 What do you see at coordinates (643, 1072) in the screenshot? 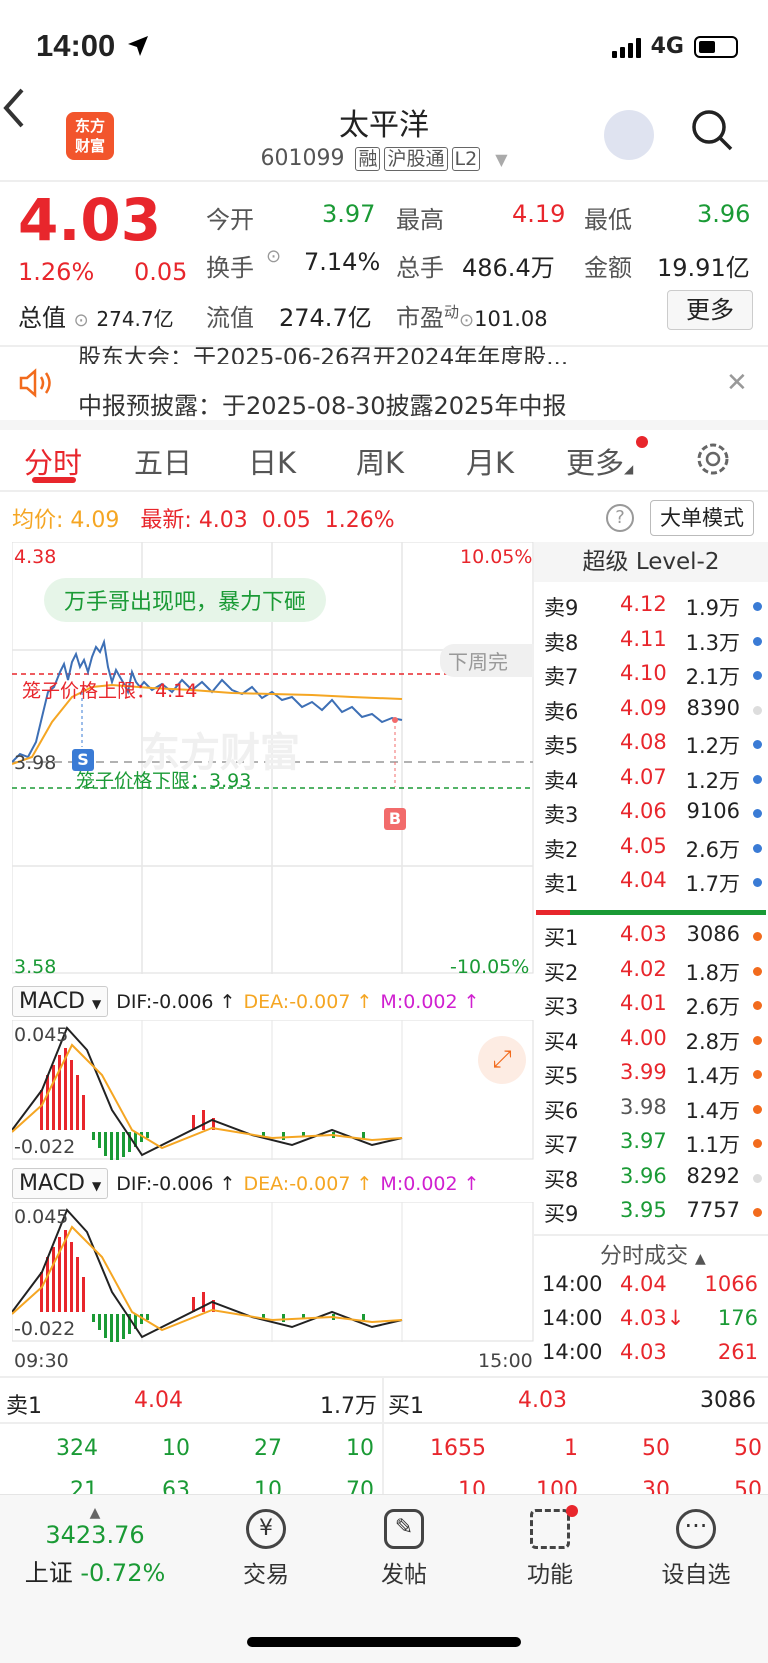
I see `bid-price: 3.99` at bounding box center [643, 1072].